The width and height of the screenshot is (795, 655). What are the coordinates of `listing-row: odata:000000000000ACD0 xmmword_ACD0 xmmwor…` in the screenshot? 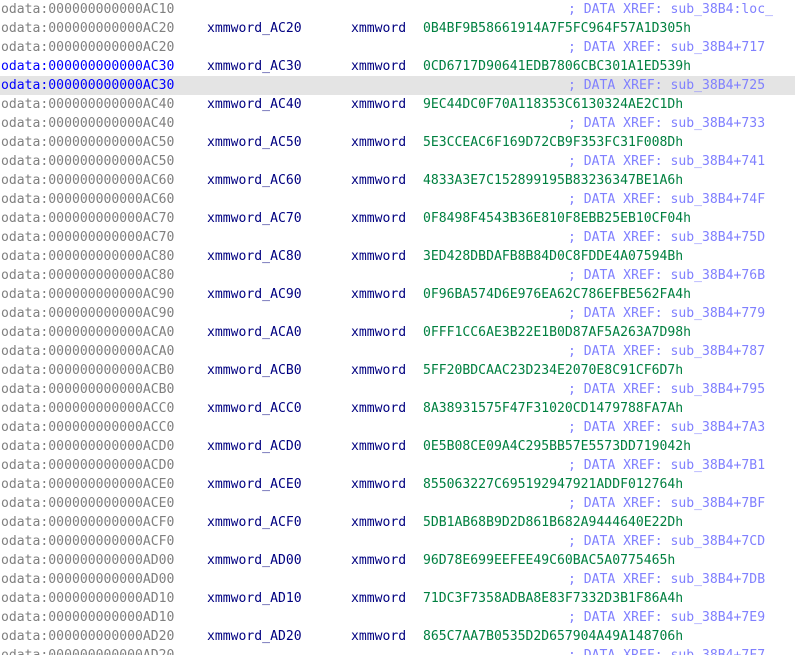 It's located at (397, 446).